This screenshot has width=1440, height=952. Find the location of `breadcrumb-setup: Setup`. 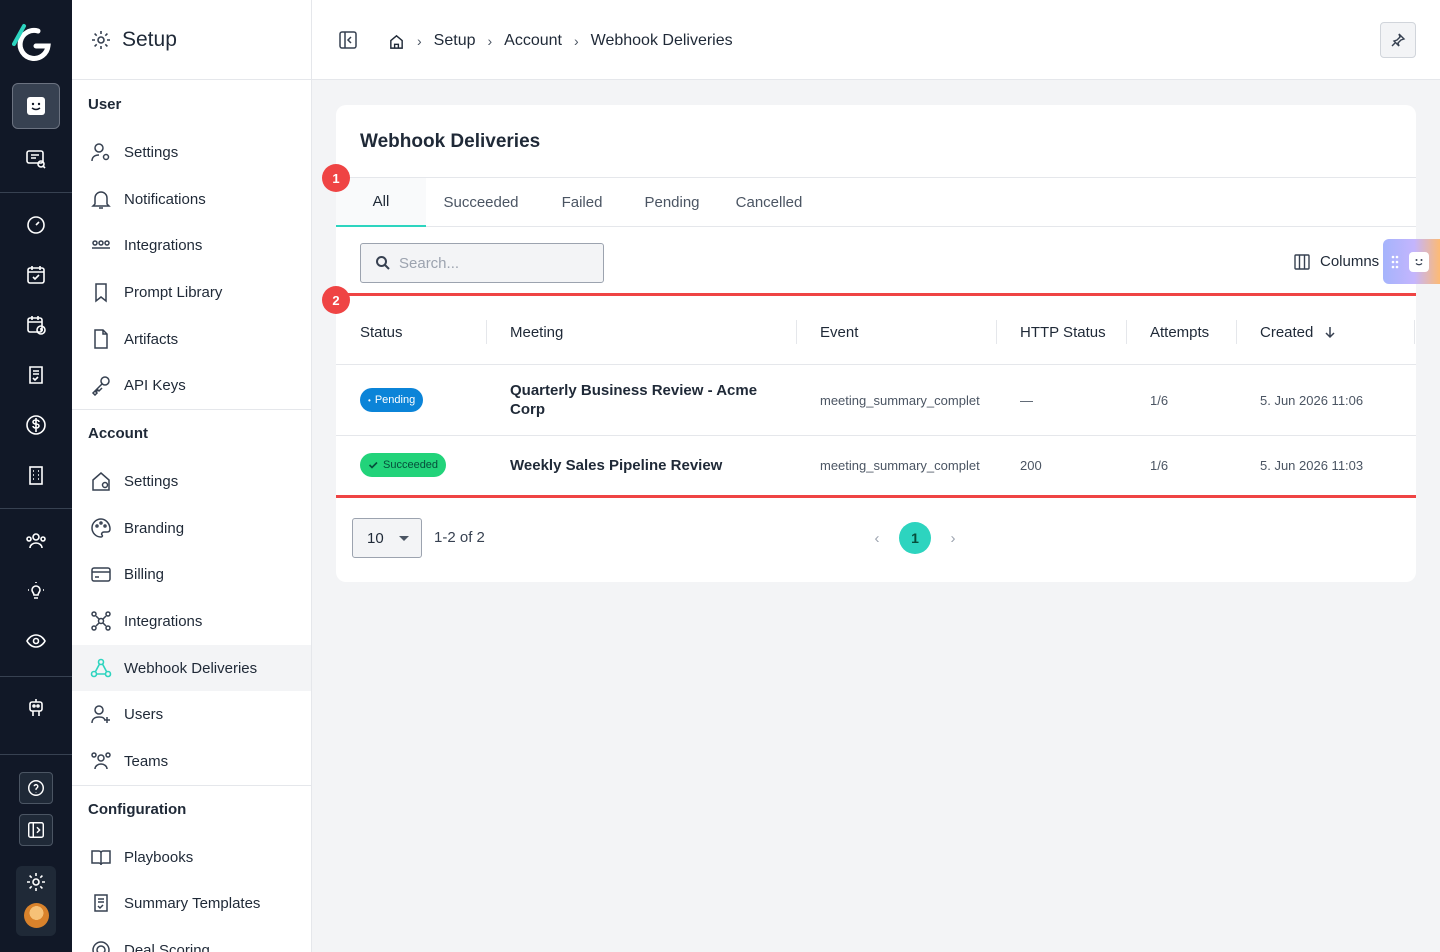

breadcrumb-setup: Setup is located at coordinates (455, 41).